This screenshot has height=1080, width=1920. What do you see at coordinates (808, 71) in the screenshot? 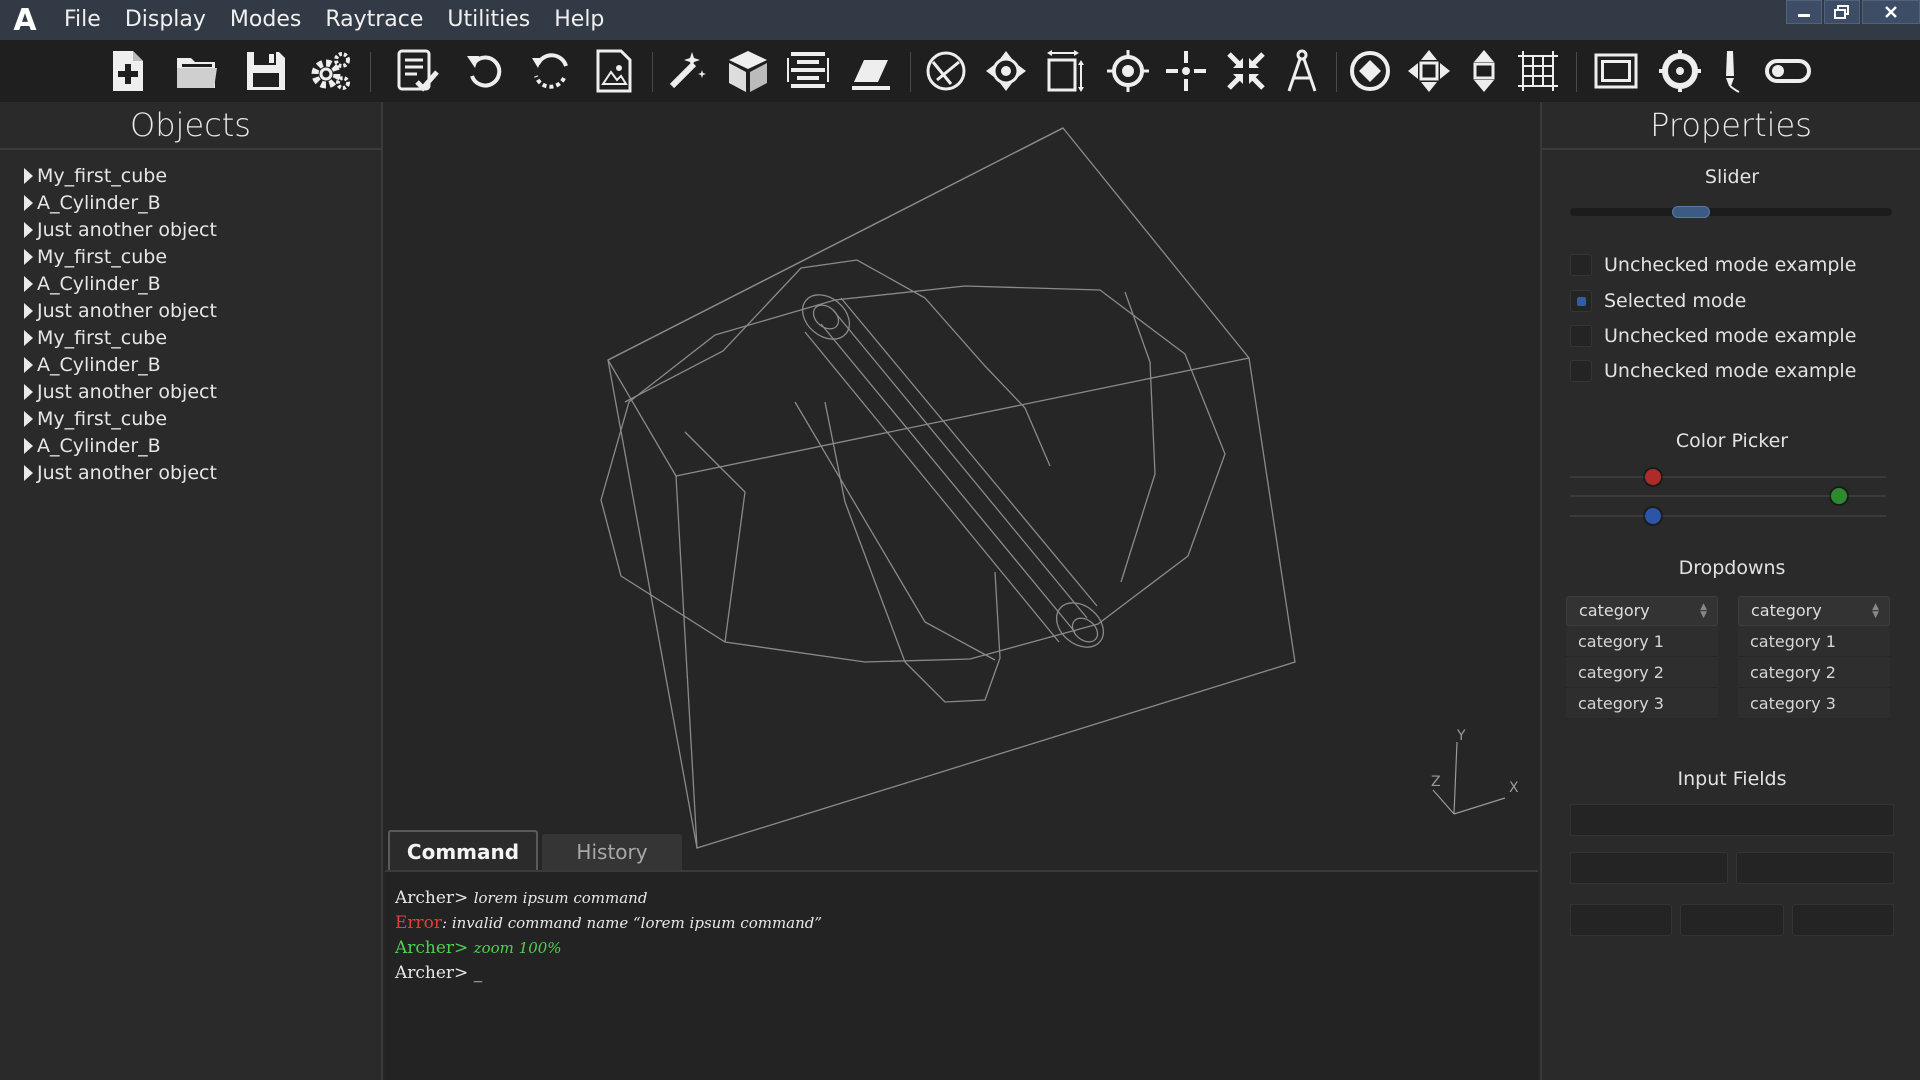
I see `align-icon` at bounding box center [808, 71].